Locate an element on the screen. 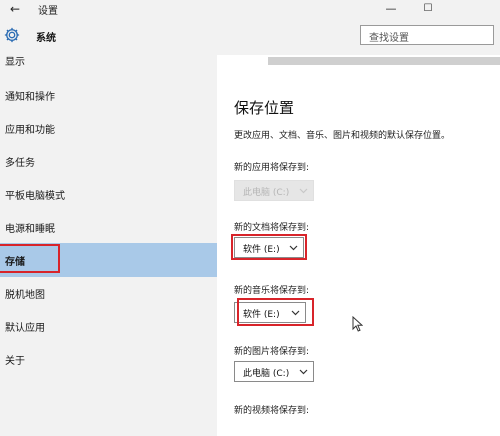 The image size is (500, 436). sidebar-item-offline-maps: 脱机地图 is located at coordinates (108, 296).